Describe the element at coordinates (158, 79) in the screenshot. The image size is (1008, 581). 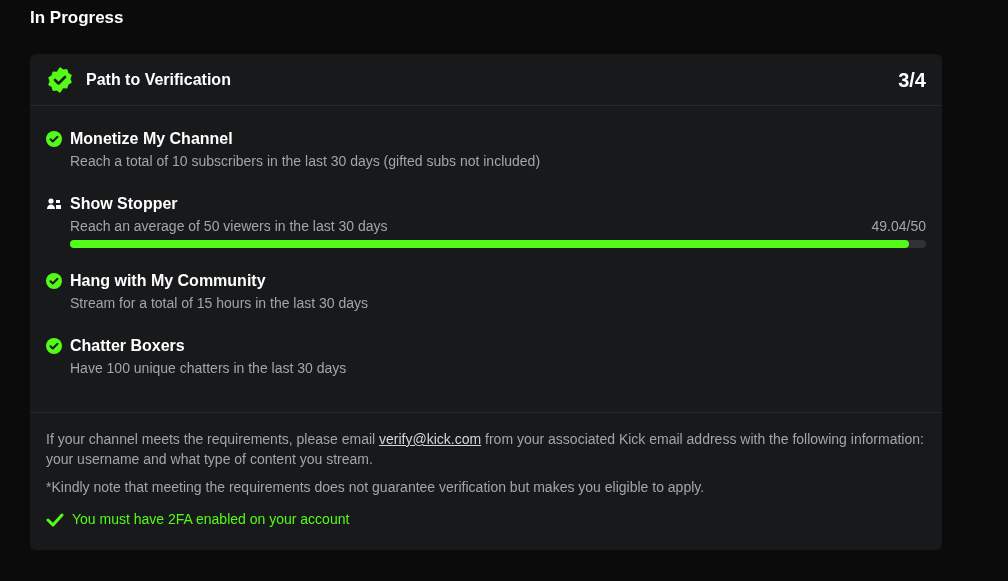
I see `card-title: Path to Verification` at that location.